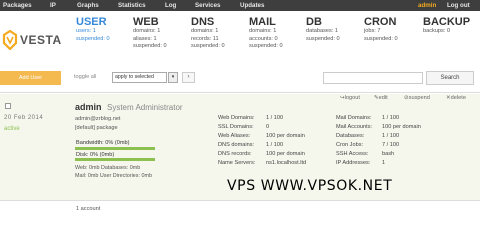  What do you see at coordinates (437, 31) in the screenshot?
I see `stat-backup-line: backups: 0` at bounding box center [437, 31].